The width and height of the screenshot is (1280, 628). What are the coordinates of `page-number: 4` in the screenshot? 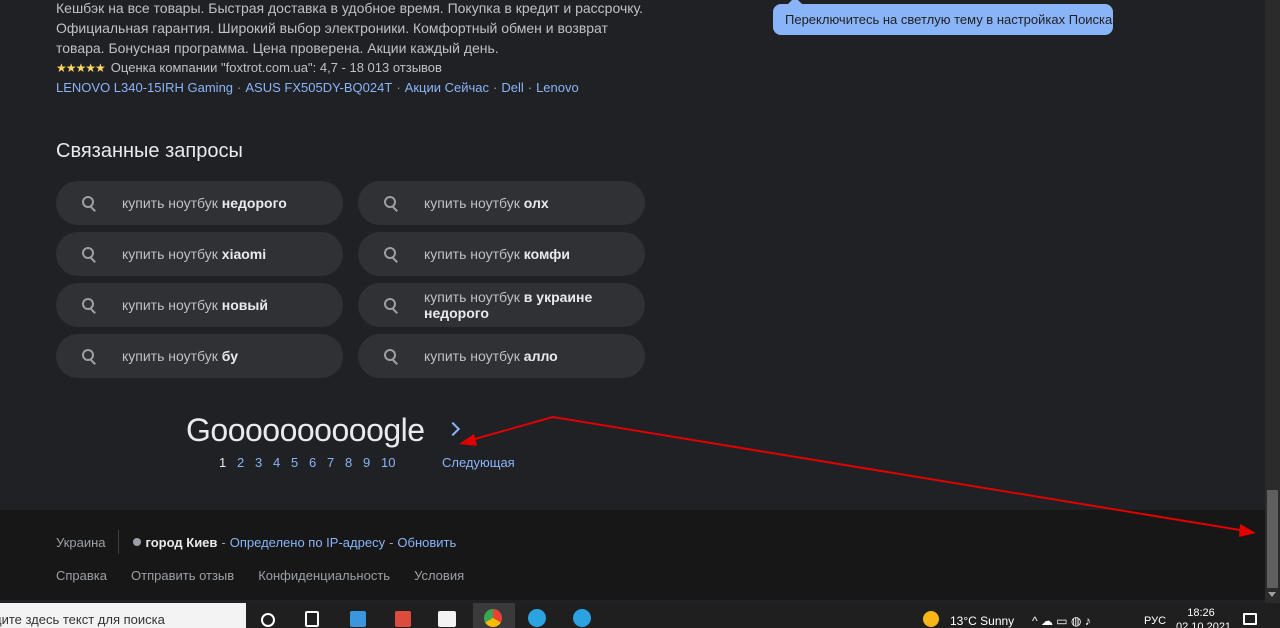 It's located at (282, 462).